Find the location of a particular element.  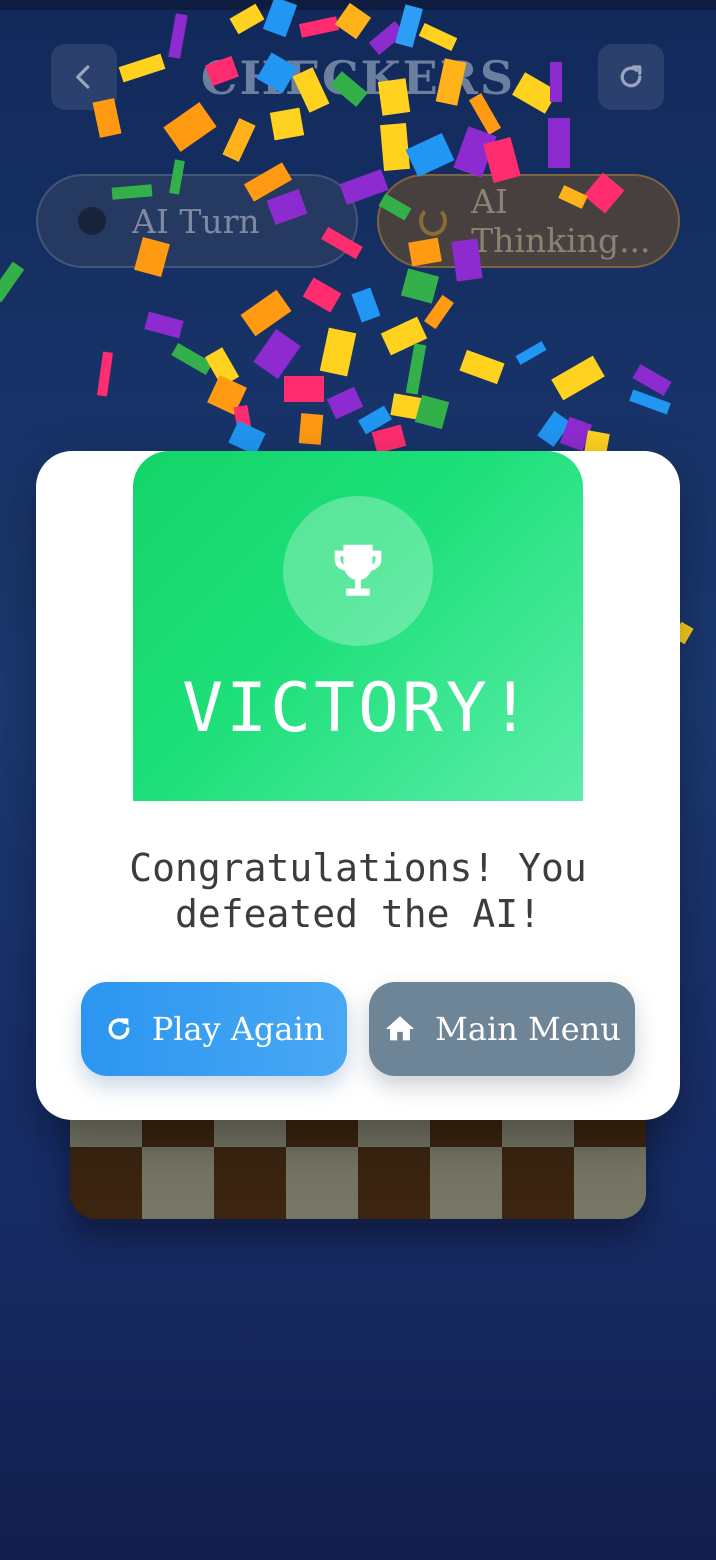

board-row is located at coordinates (358, 1183).